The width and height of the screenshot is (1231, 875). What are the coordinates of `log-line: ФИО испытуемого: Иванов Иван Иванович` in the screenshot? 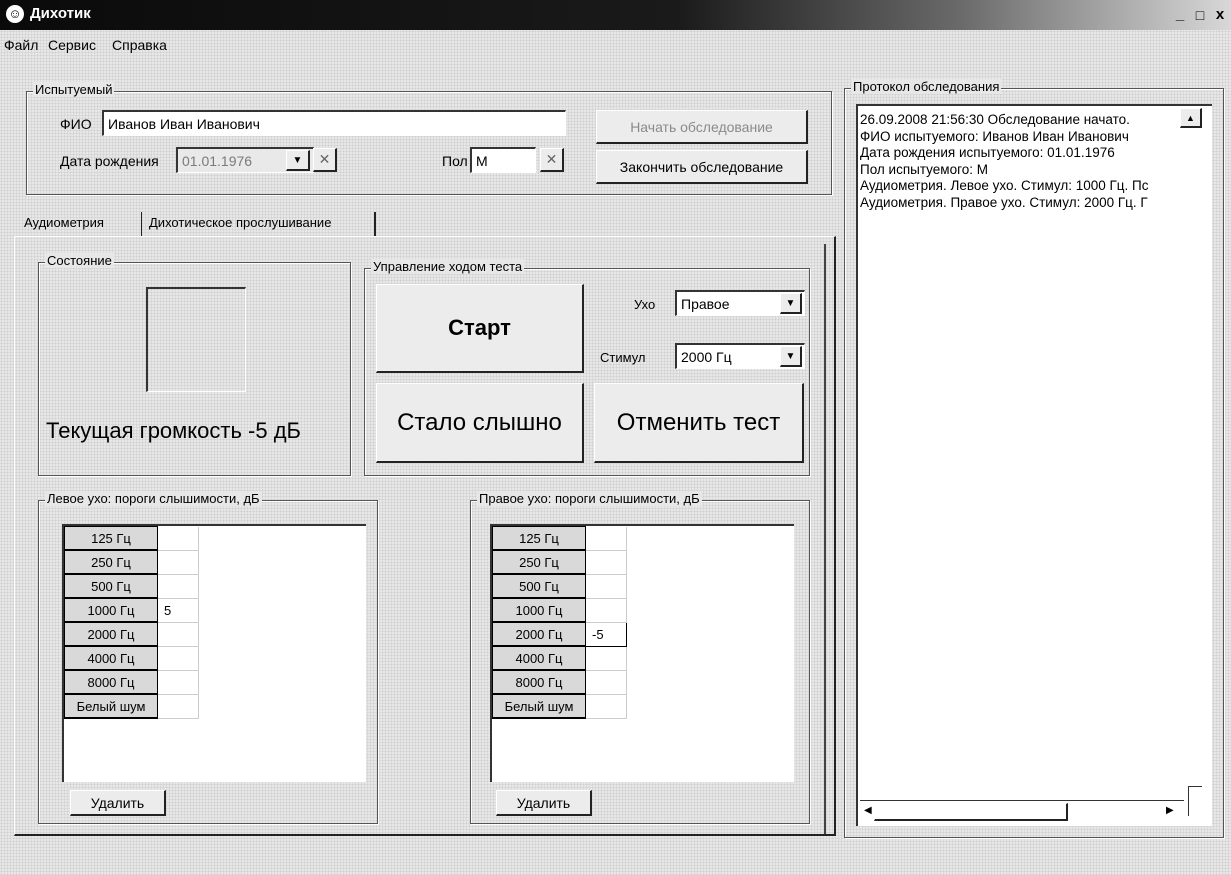 It's located at (994, 136).